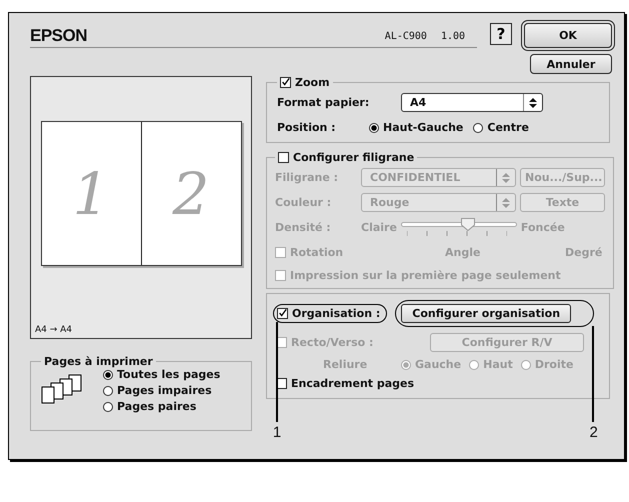 Image resolution: width=629 pixels, height=502 pixels. Describe the element at coordinates (168, 374) in the screenshot. I see `radio-label: Toutes les pages` at that location.